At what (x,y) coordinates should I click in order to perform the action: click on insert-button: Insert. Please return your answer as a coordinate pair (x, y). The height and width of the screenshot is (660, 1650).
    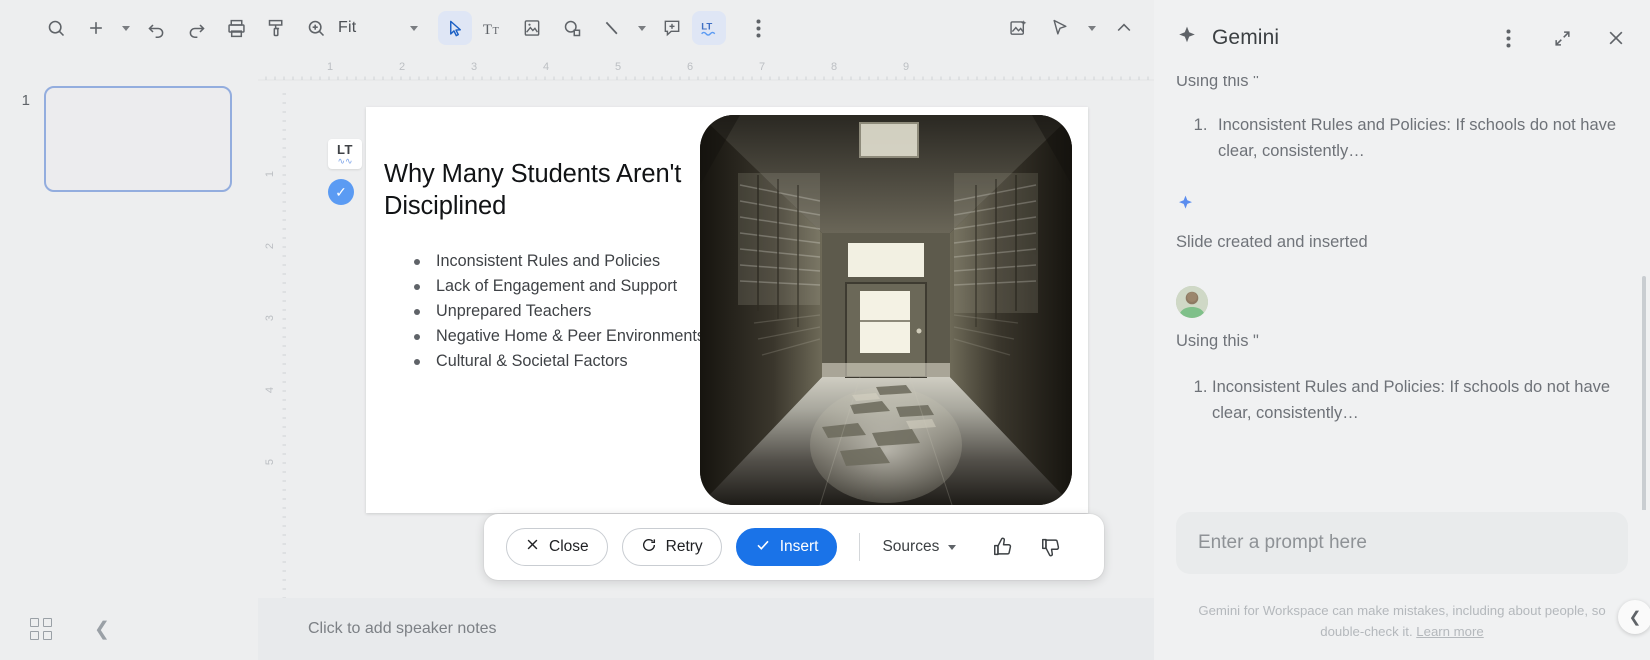
    Looking at the image, I should click on (786, 547).